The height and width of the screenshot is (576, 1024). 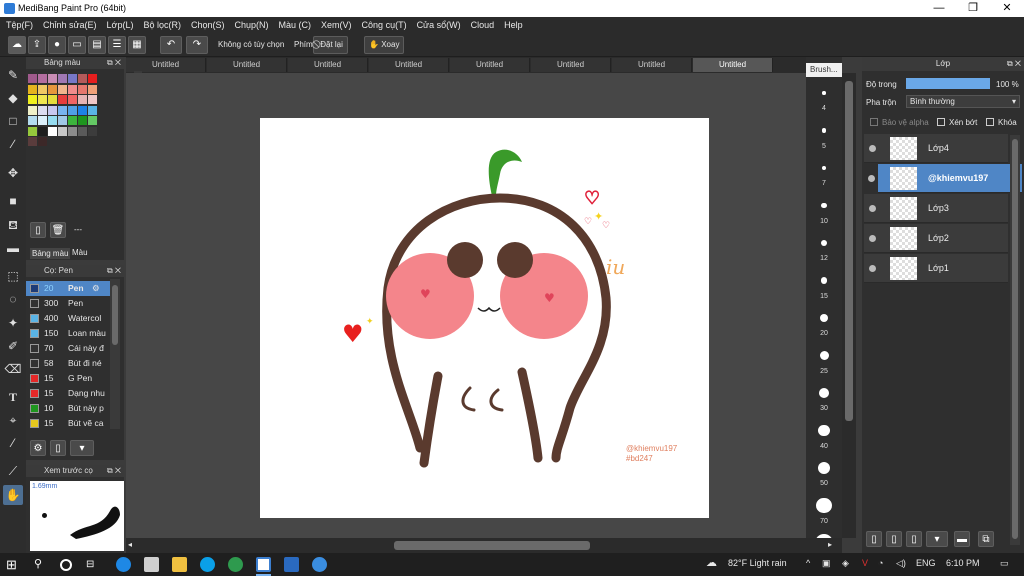 What do you see at coordinates (161, 25) in the screenshot?
I see `menu-filter: Bộ lọc(R)` at bounding box center [161, 25].